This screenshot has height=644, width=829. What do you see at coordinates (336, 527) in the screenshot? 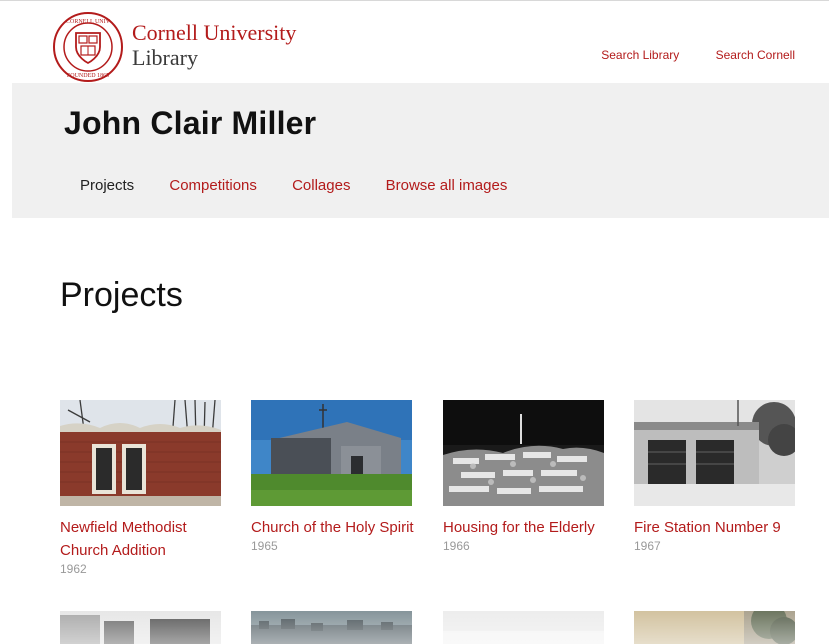
I see `project-title-link: Church of the Holy Spirit` at bounding box center [336, 527].